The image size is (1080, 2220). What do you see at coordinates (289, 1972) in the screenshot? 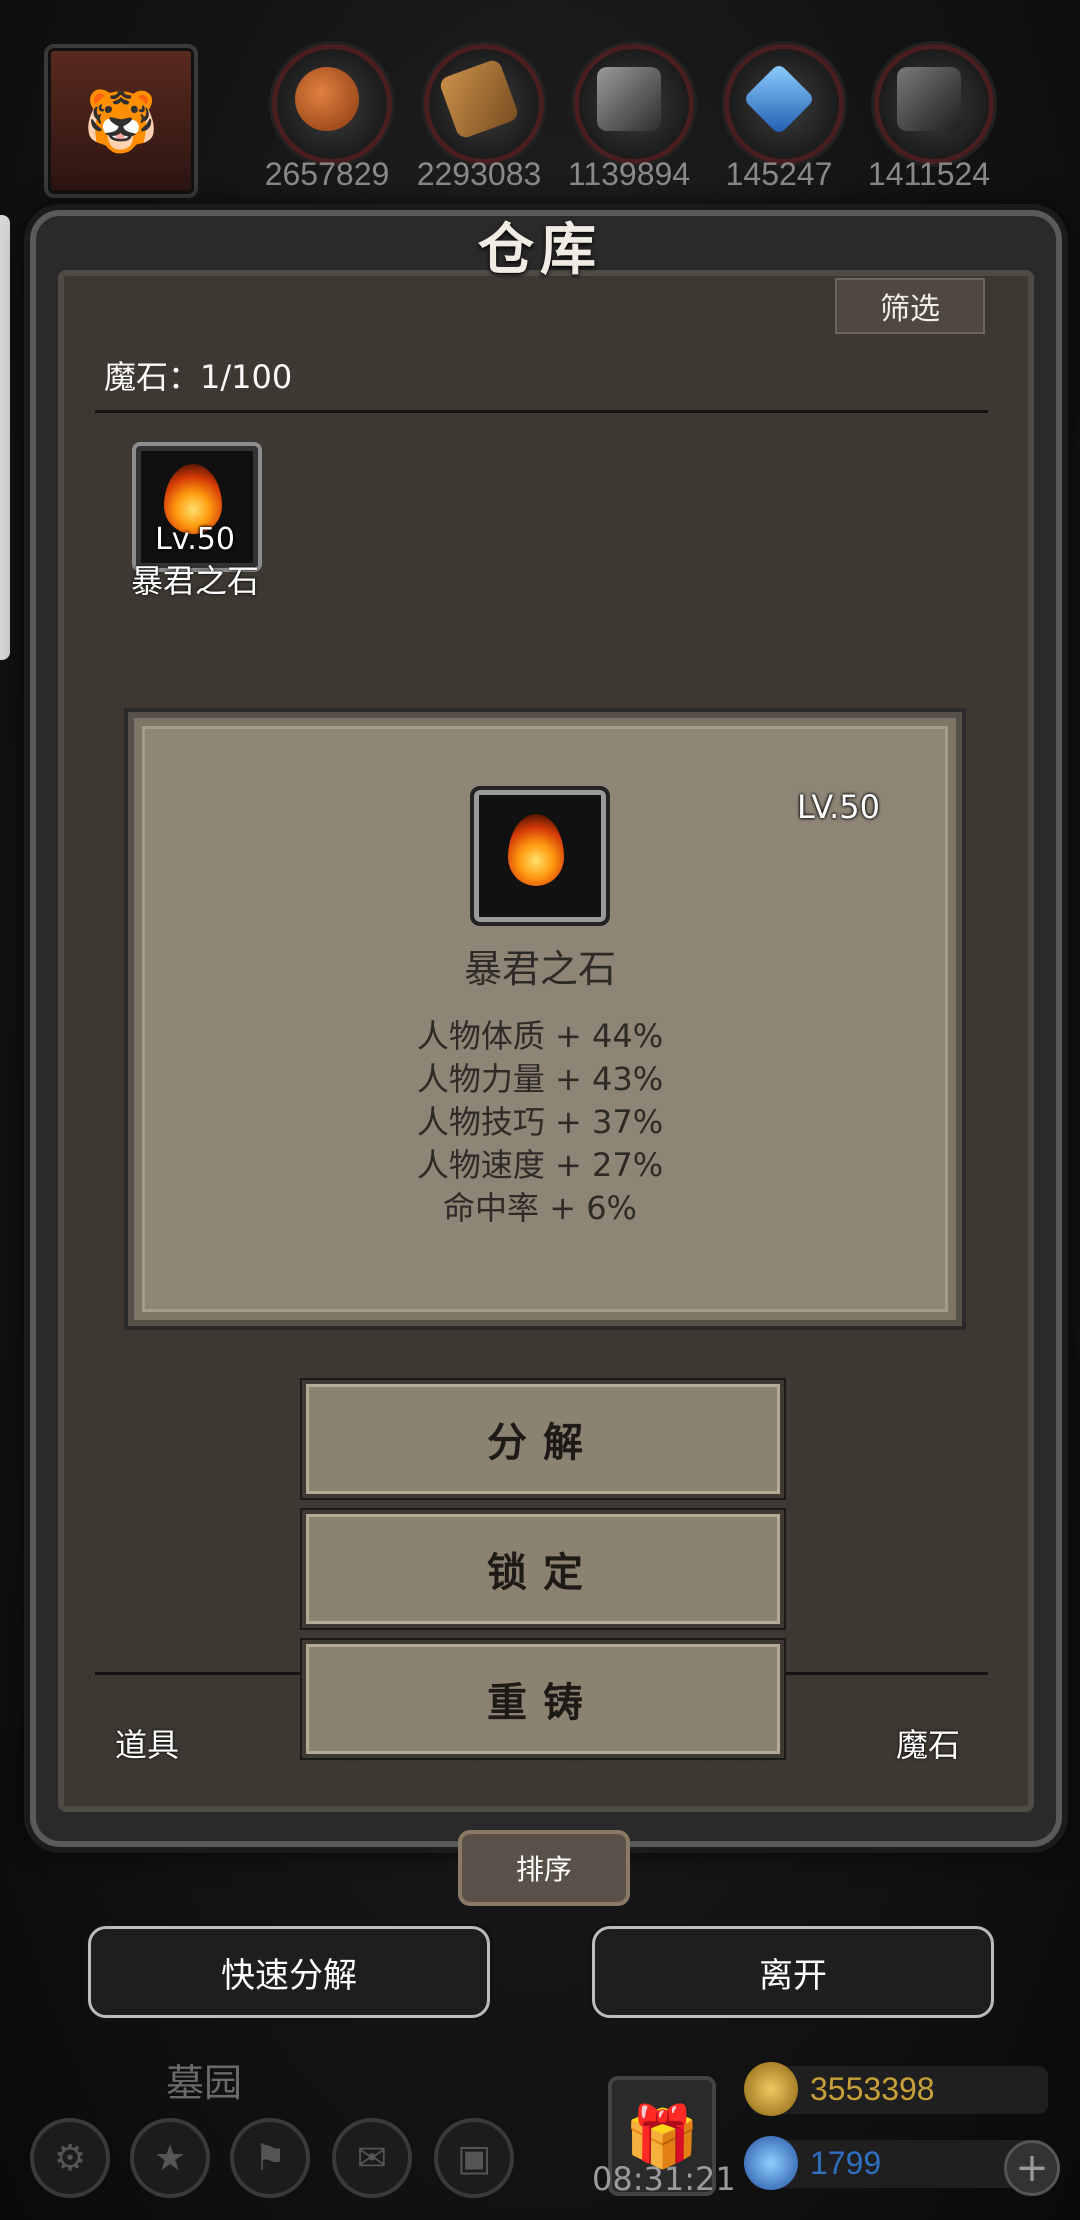
I see `quick-decompose-button: 快速分解` at bounding box center [289, 1972].